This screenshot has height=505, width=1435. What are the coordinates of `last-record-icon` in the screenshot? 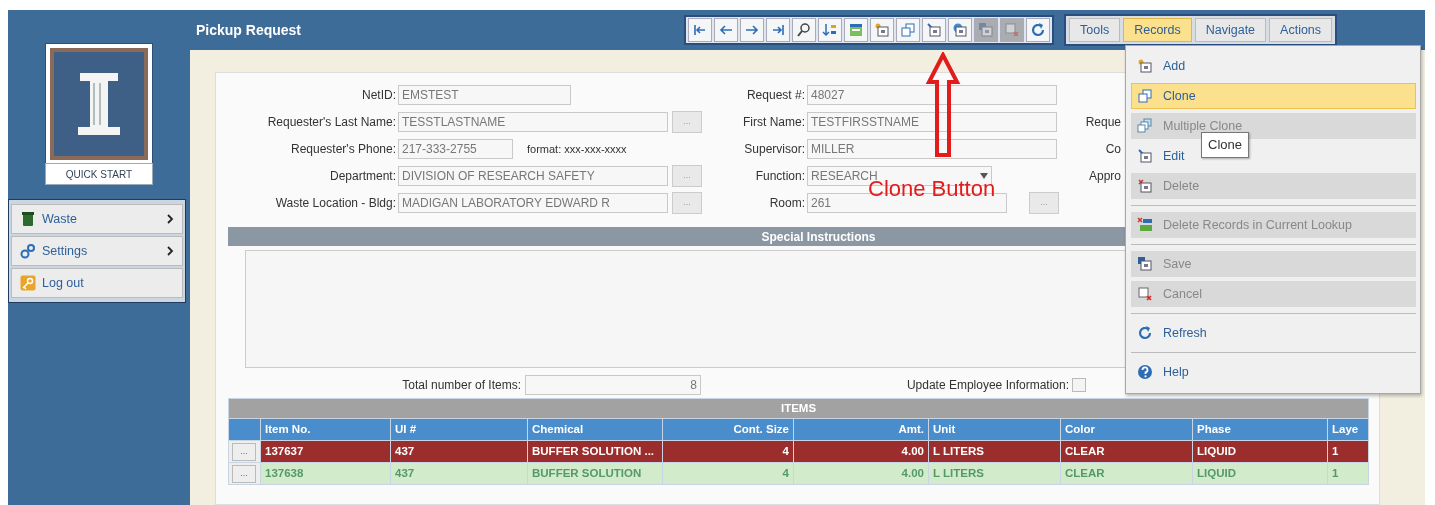 It's located at (778, 30).